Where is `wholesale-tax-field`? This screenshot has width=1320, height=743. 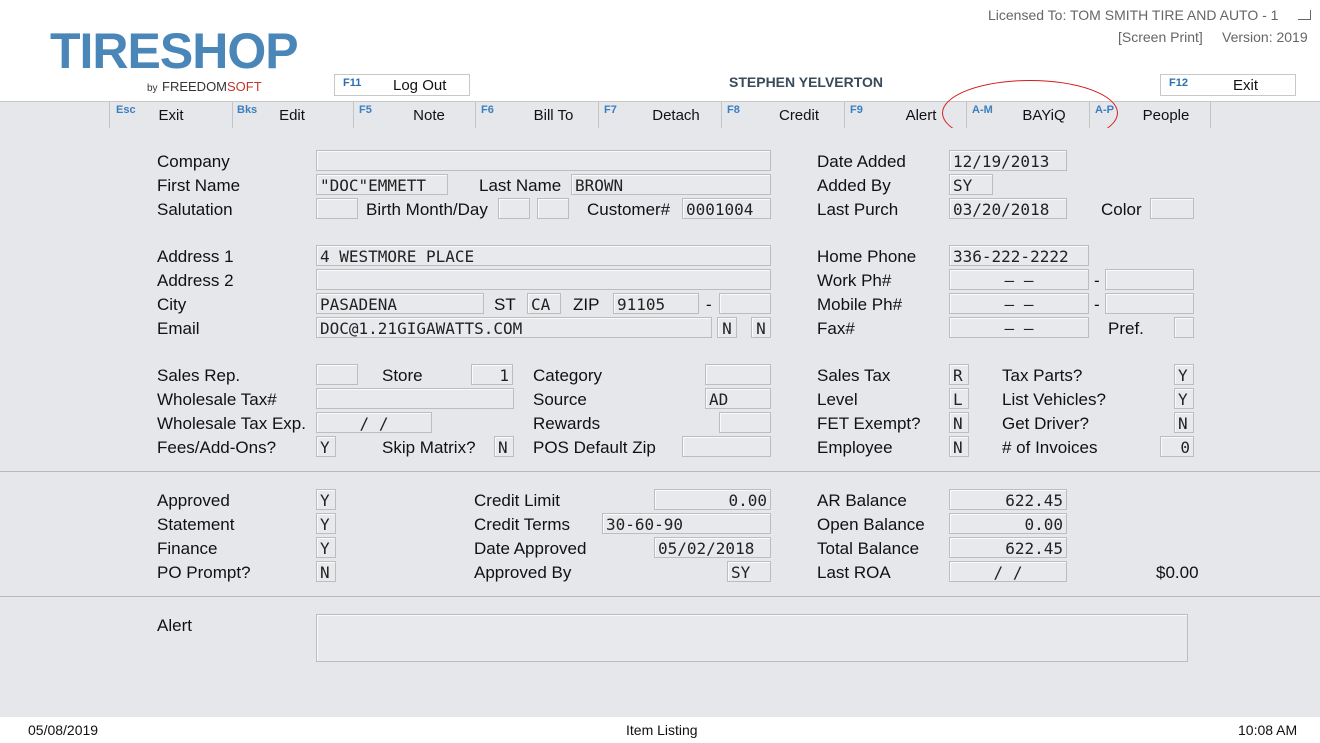 wholesale-tax-field is located at coordinates (415, 398).